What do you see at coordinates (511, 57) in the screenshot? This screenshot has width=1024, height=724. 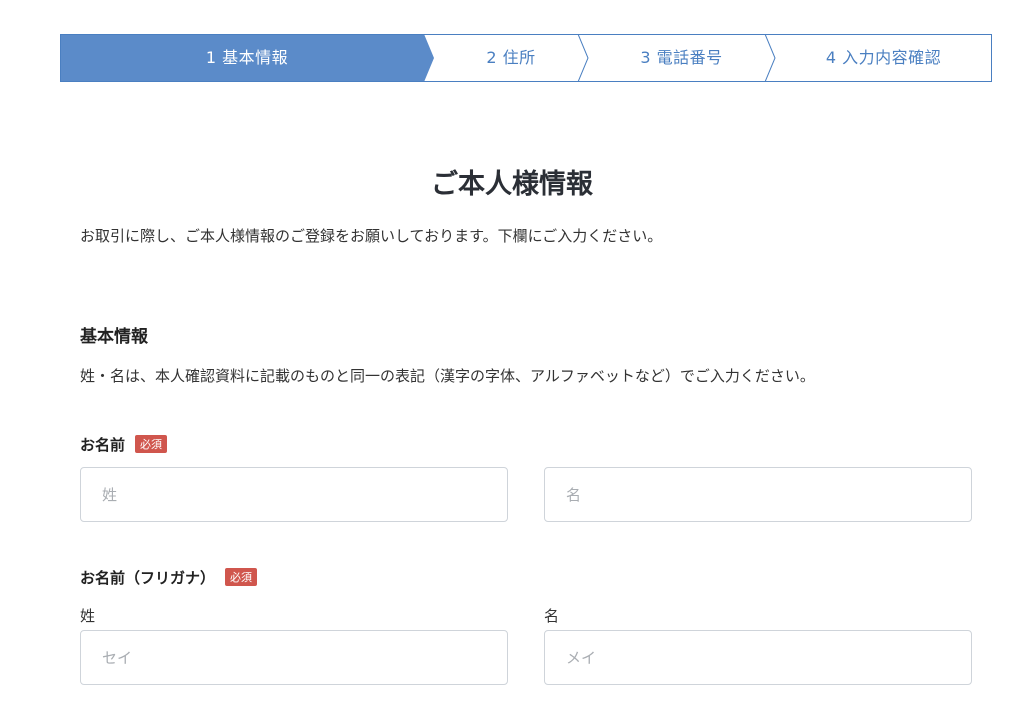 I see `step-2-label: 2 住所` at bounding box center [511, 57].